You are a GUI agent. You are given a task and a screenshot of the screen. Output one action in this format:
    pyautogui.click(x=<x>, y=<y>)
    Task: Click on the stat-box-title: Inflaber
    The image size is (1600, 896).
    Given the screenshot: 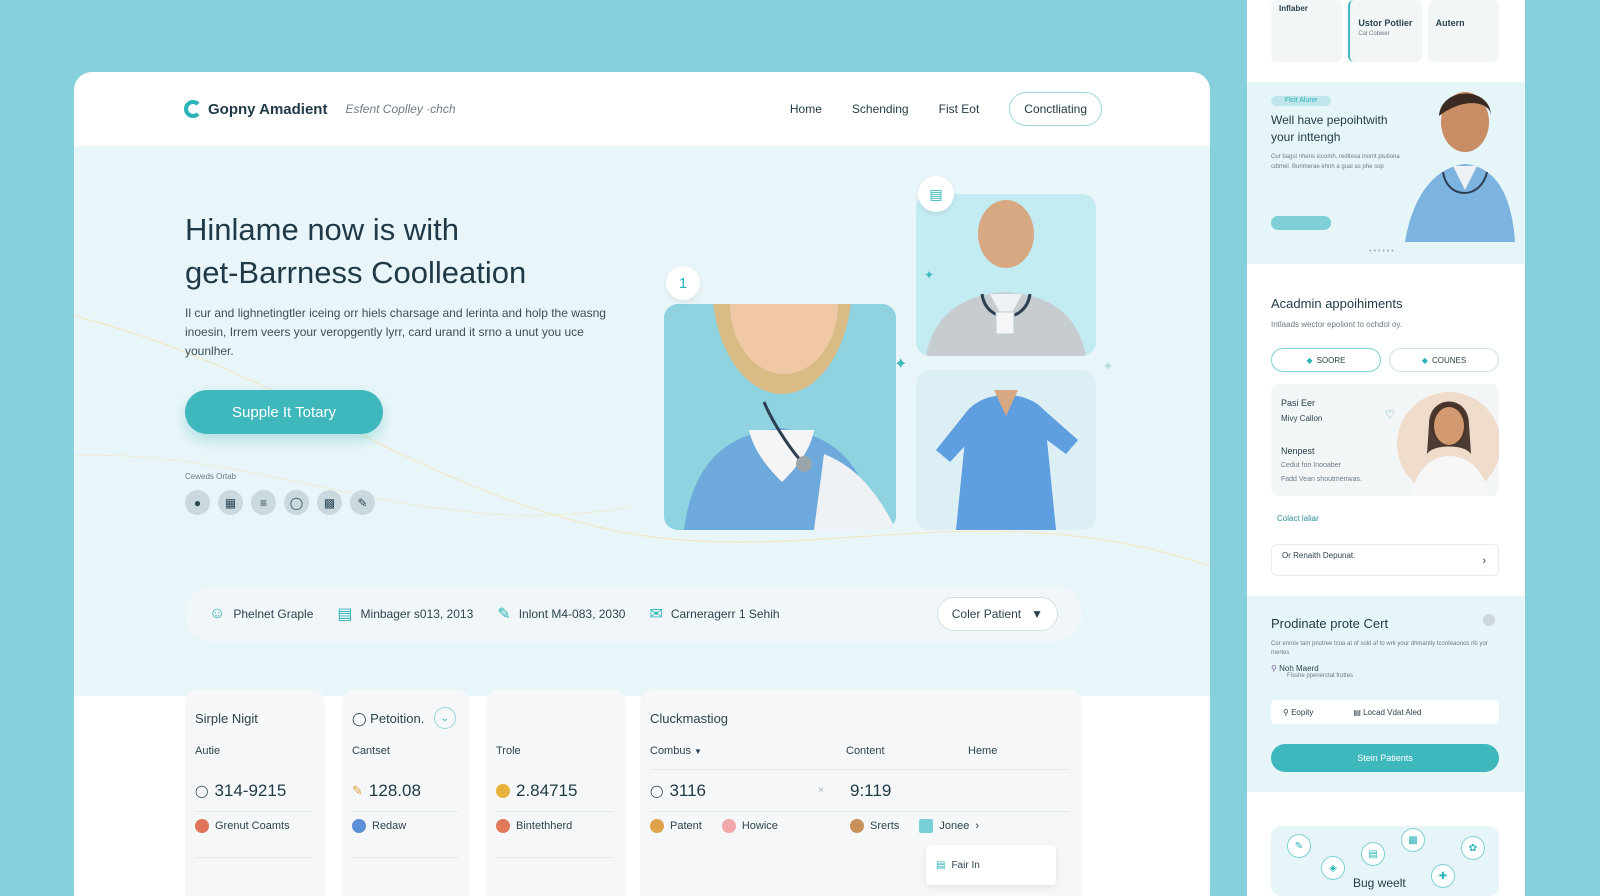 What is the action you would take?
    pyautogui.click(x=1293, y=8)
    